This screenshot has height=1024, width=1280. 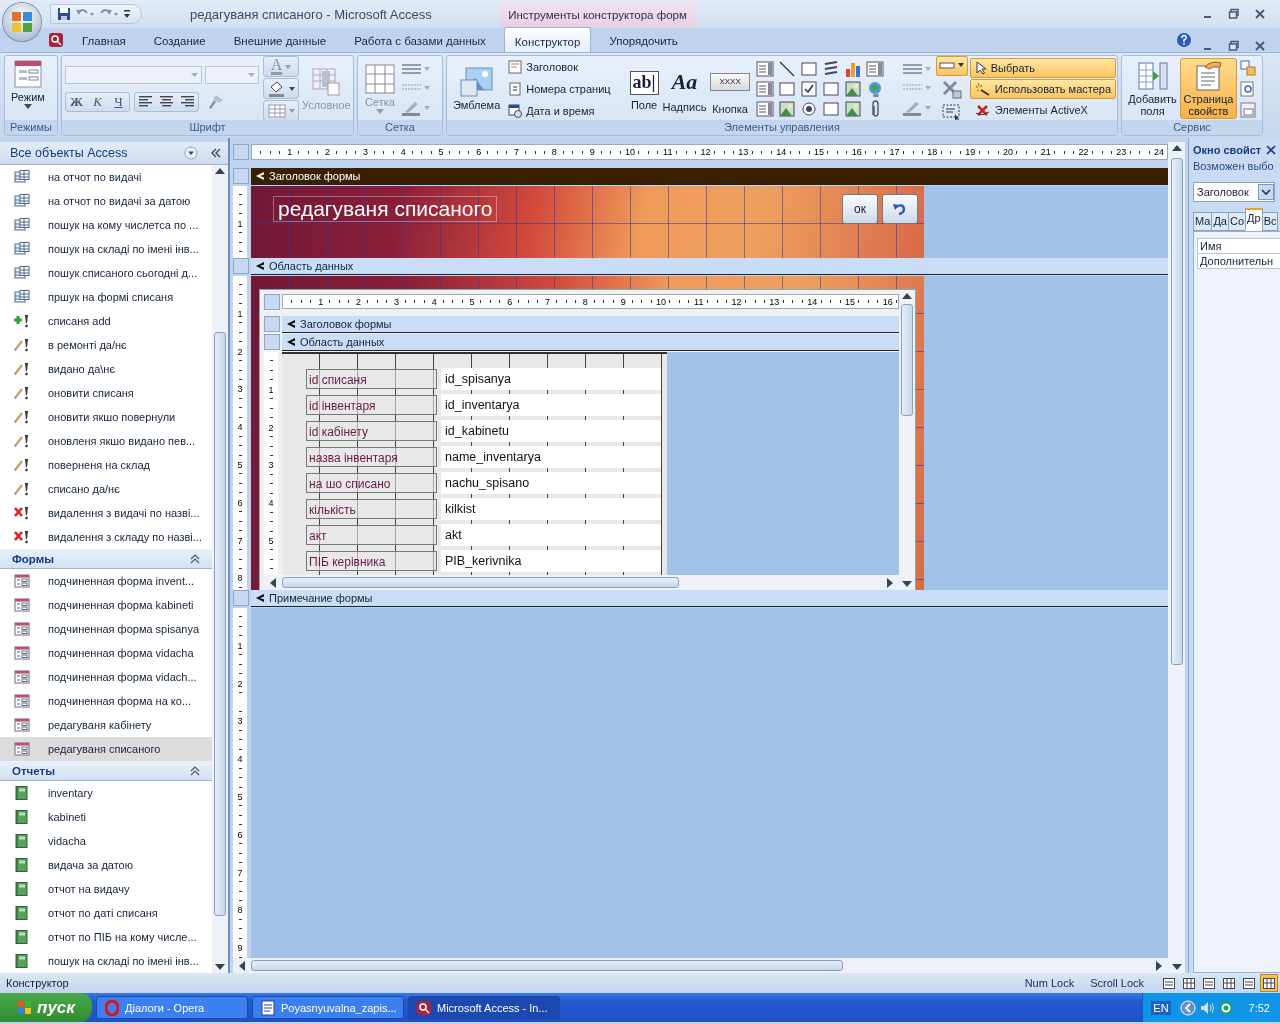 What do you see at coordinates (1238, 246) in the screenshot?
I see `property-name: Имя` at bounding box center [1238, 246].